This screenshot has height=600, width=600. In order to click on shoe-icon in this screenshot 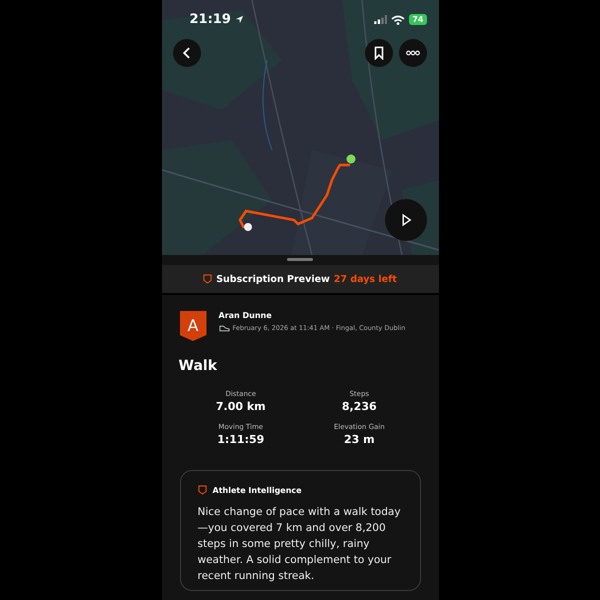, I will do `click(224, 328)`.